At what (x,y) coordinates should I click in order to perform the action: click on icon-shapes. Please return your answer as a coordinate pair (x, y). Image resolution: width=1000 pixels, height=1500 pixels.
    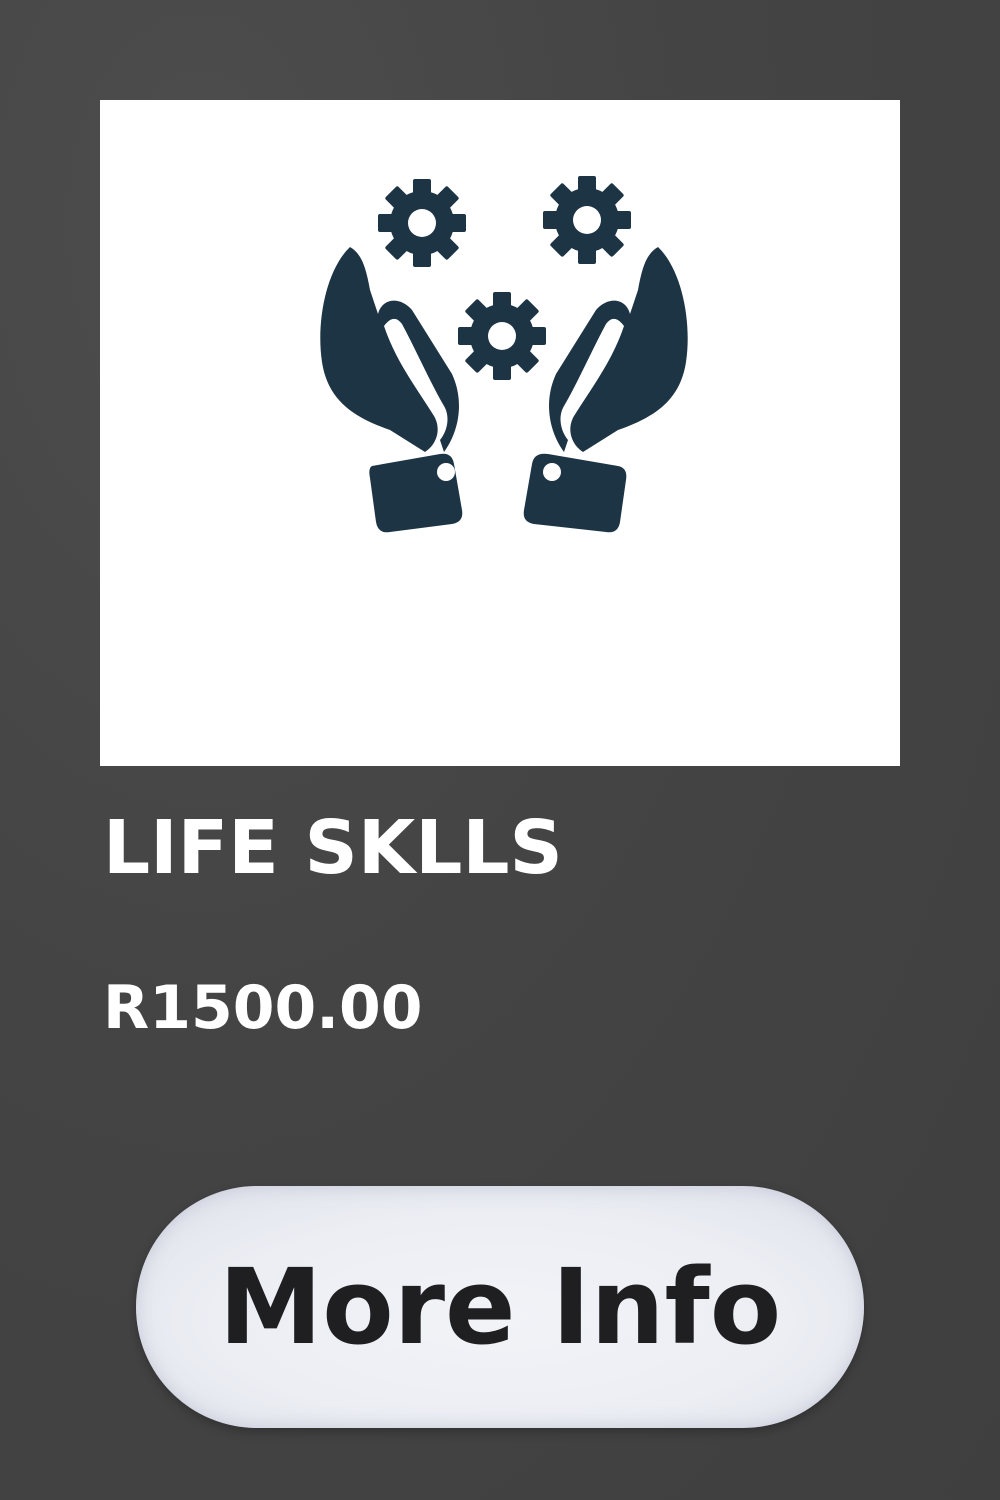
    Looking at the image, I should click on (504, 354).